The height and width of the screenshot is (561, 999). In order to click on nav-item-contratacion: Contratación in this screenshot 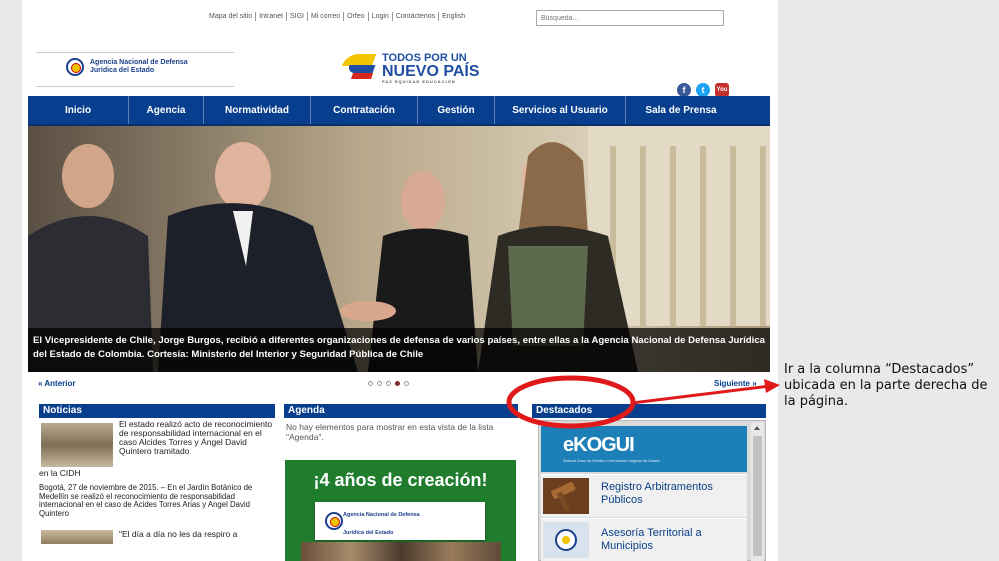, I will do `click(364, 110)`.